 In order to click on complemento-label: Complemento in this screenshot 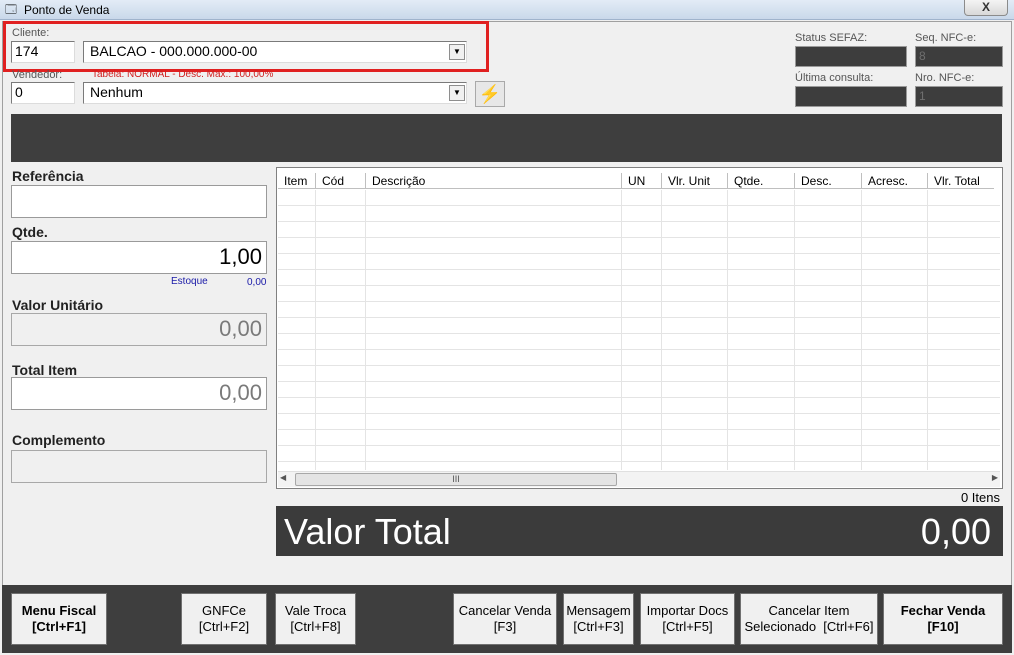, I will do `click(59, 440)`.